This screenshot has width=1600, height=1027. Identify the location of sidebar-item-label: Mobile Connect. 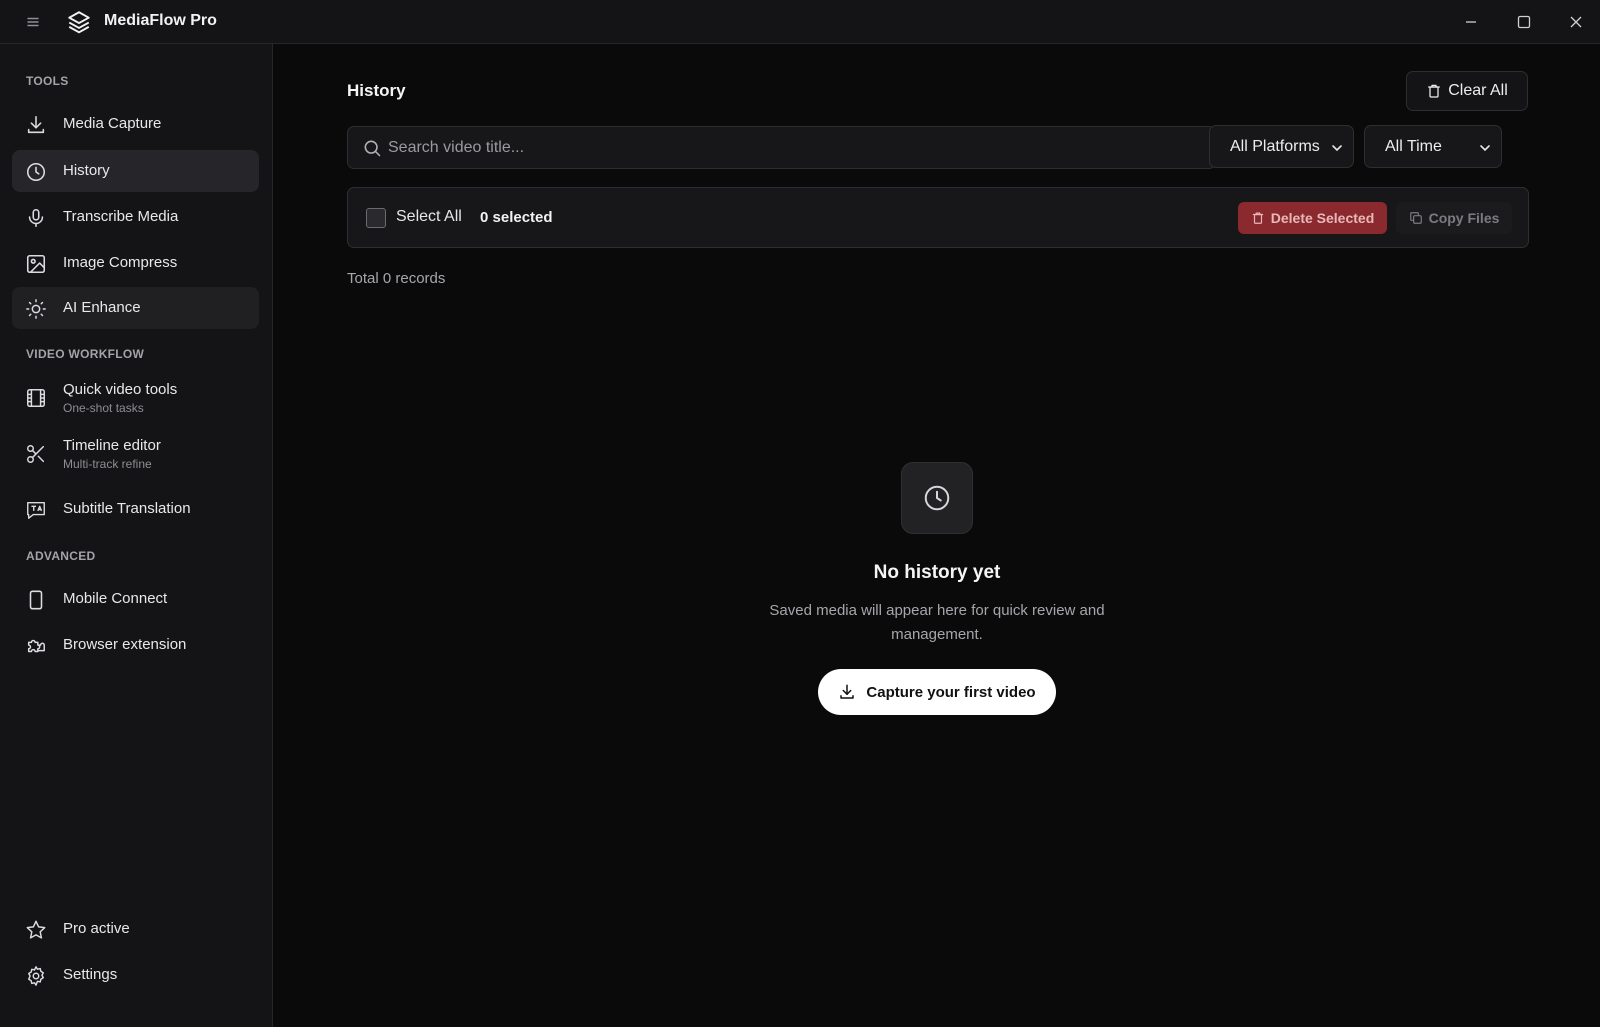
(115, 598).